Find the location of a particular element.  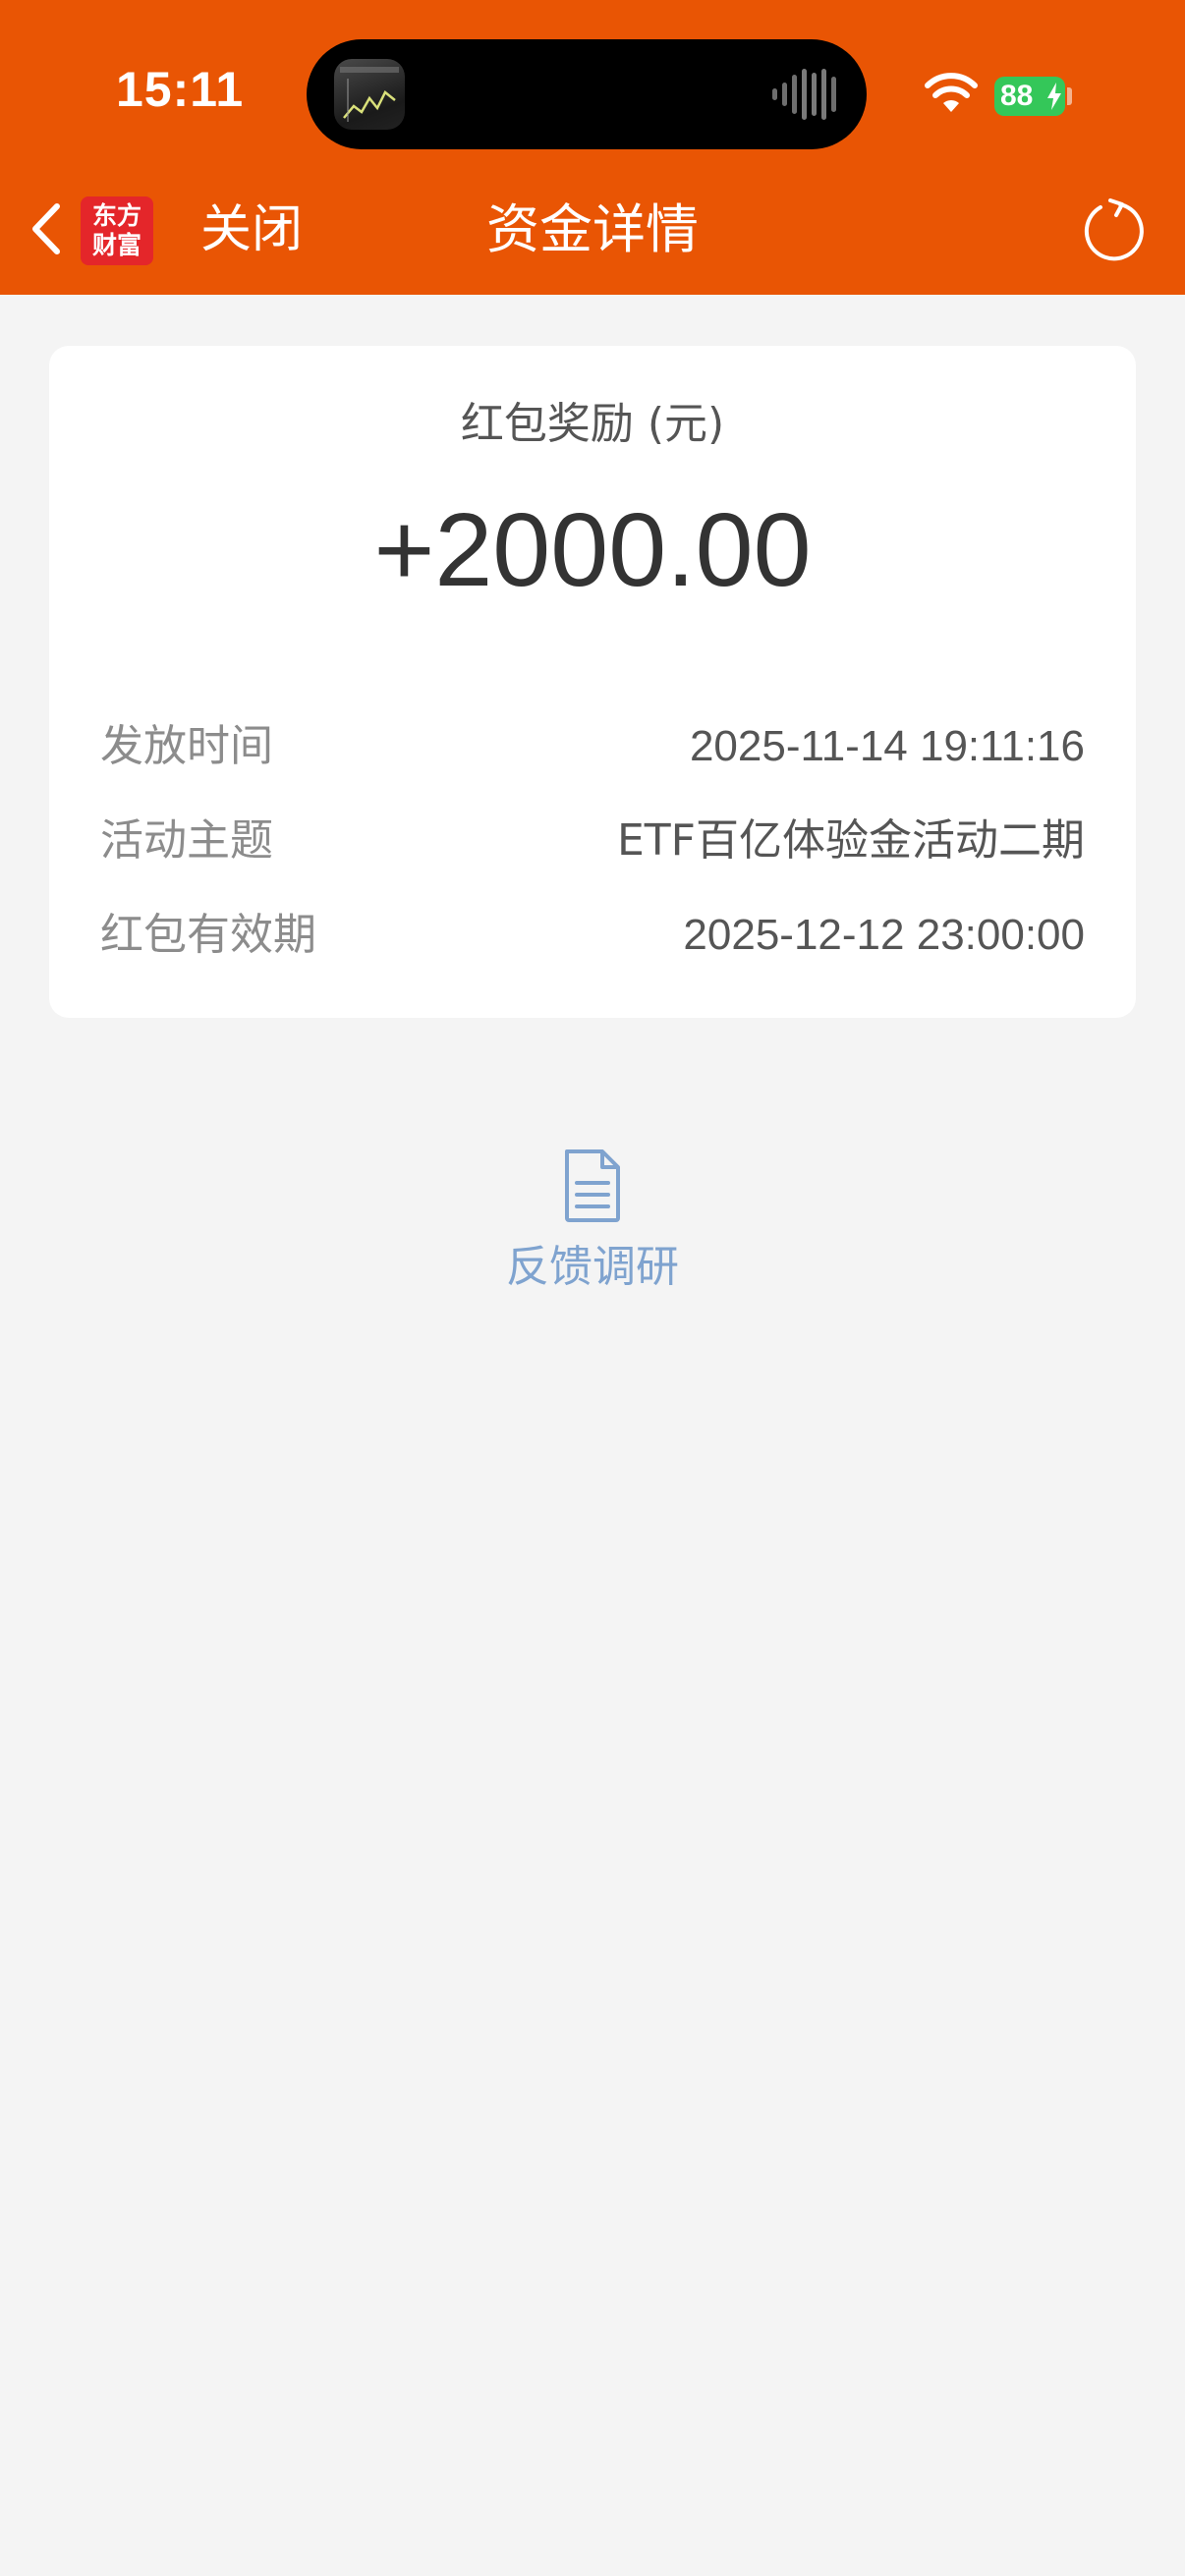

detail-row-activity-theme: 活动主题 ETF百亿体验金活动二期 is located at coordinates (592, 841).